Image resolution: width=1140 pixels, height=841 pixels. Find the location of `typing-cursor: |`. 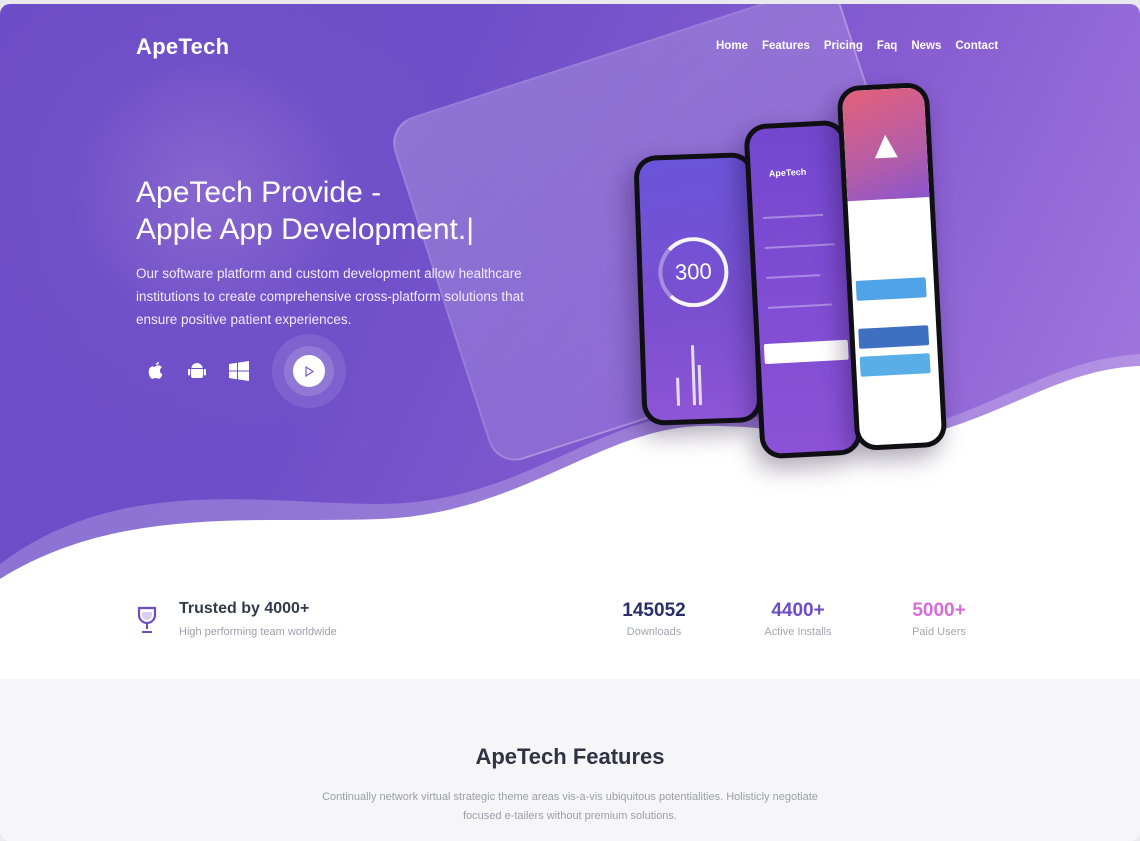

typing-cursor: | is located at coordinates (470, 229).